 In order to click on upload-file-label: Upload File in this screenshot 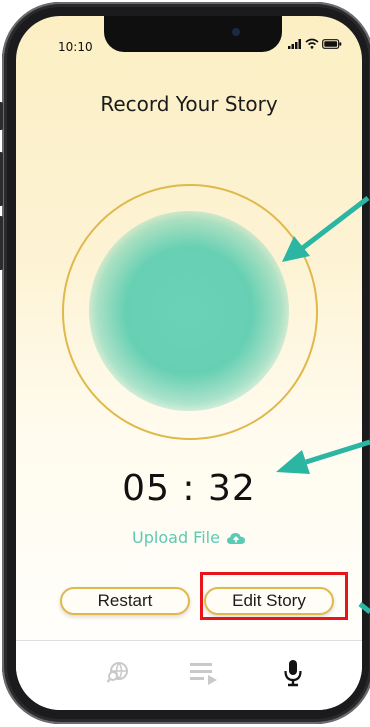, I will do `click(176, 537)`.